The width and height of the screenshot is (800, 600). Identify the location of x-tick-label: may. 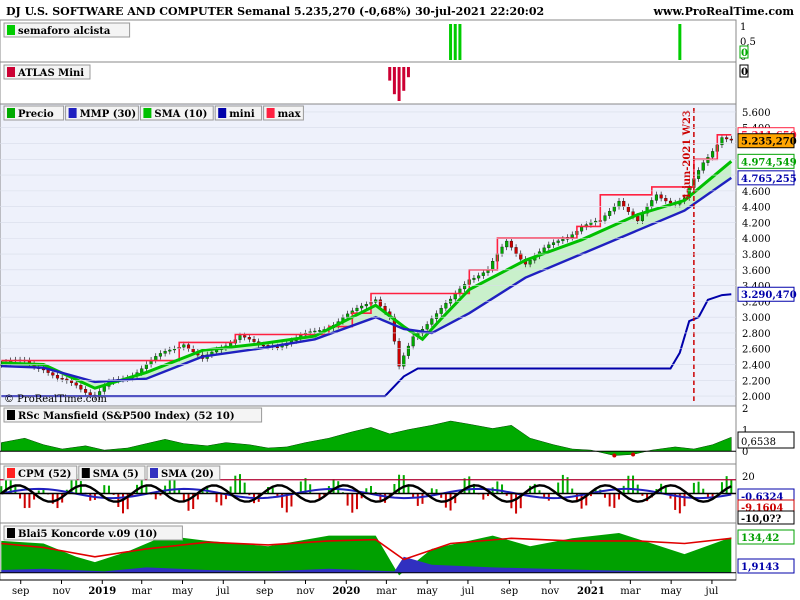
(427, 591).